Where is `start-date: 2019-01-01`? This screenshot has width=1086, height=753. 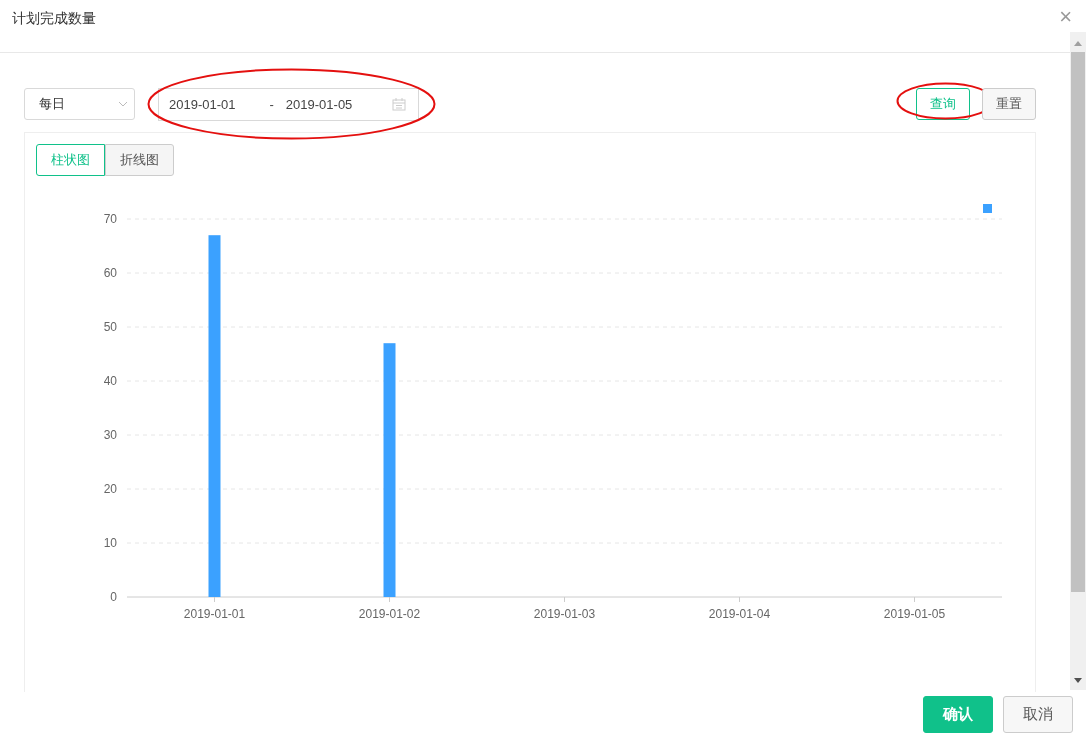
start-date: 2019-01-01 is located at coordinates (202, 104).